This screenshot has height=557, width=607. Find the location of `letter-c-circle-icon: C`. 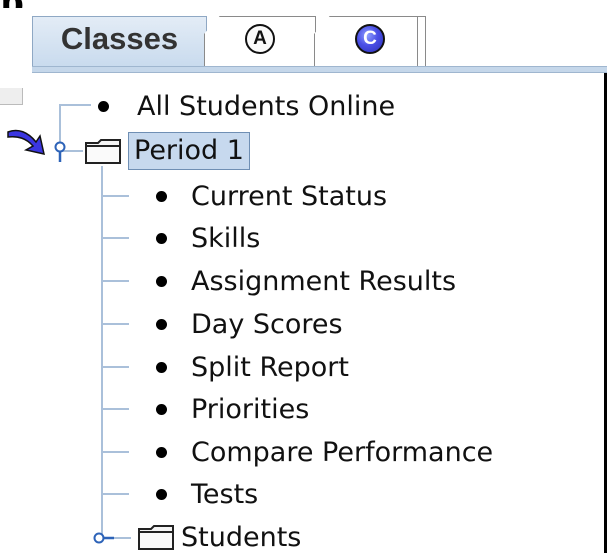

letter-c-circle-icon: C is located at coordinates (370, 38).